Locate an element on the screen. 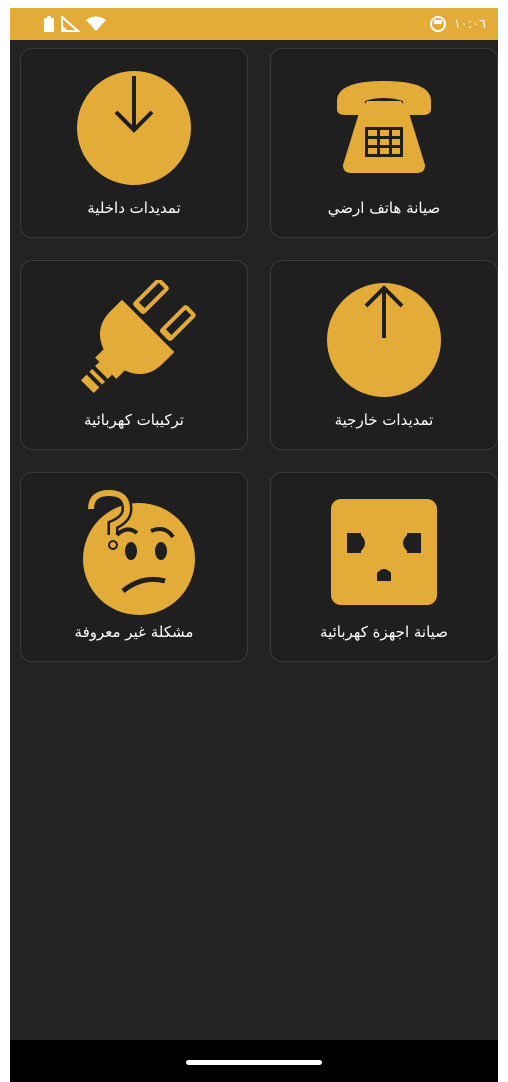 This screenshot has width=508, height=1082. status-icons-right: ١٠:٠٦ is located at coordinates (457, 24).